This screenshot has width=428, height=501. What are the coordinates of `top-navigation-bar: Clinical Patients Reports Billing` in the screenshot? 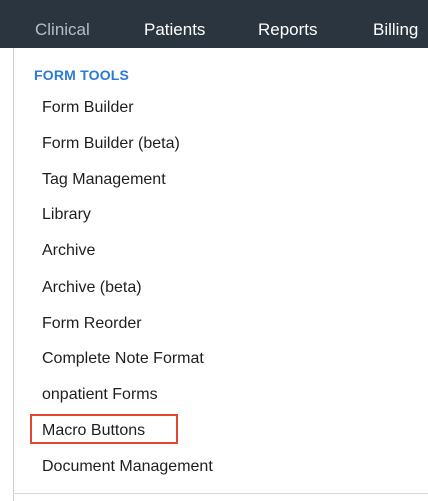 It's located at (214, 24).